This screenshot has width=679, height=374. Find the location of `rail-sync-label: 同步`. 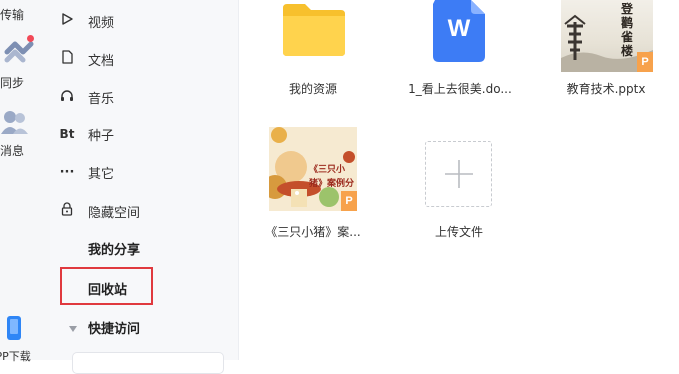

rail-sync-label: 同步 is located at coordinates (12, 82).